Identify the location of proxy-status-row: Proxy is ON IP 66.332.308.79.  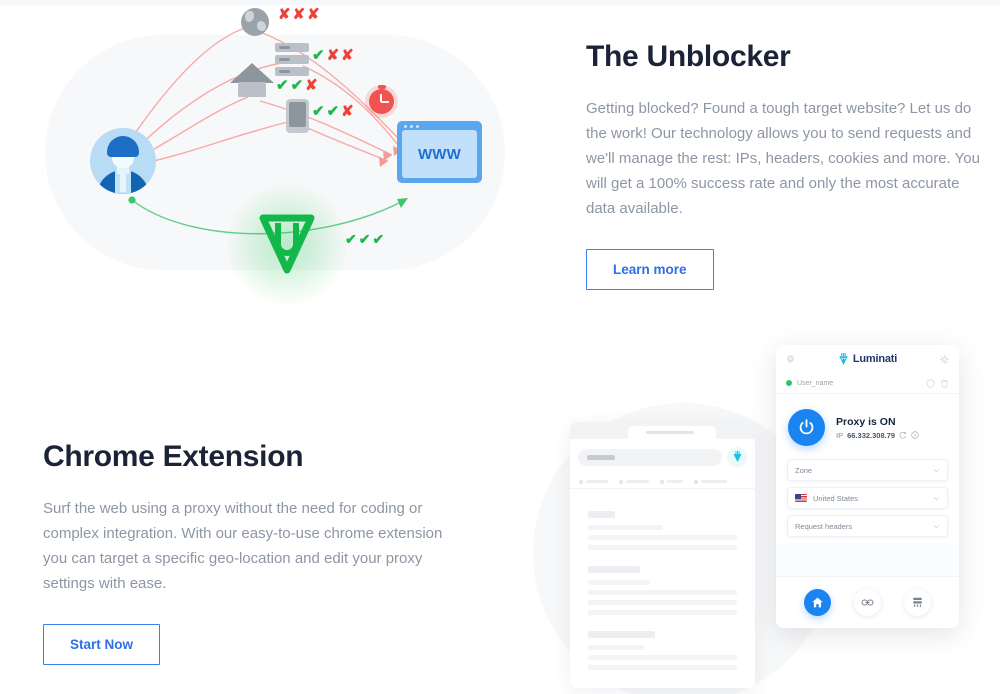
(867, 426).